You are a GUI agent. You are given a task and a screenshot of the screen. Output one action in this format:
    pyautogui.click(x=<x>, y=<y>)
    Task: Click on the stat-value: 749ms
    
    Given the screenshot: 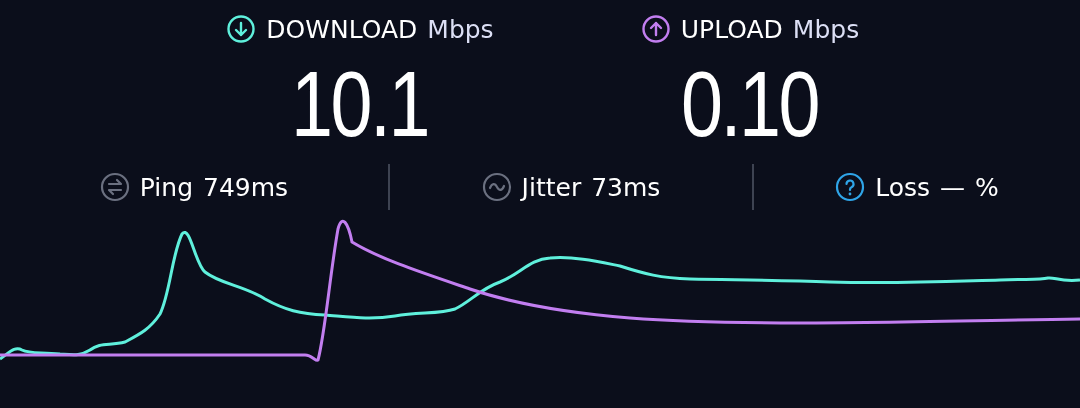 What is the action you would take?
    pyautogui.click(x=246, y=187)
    